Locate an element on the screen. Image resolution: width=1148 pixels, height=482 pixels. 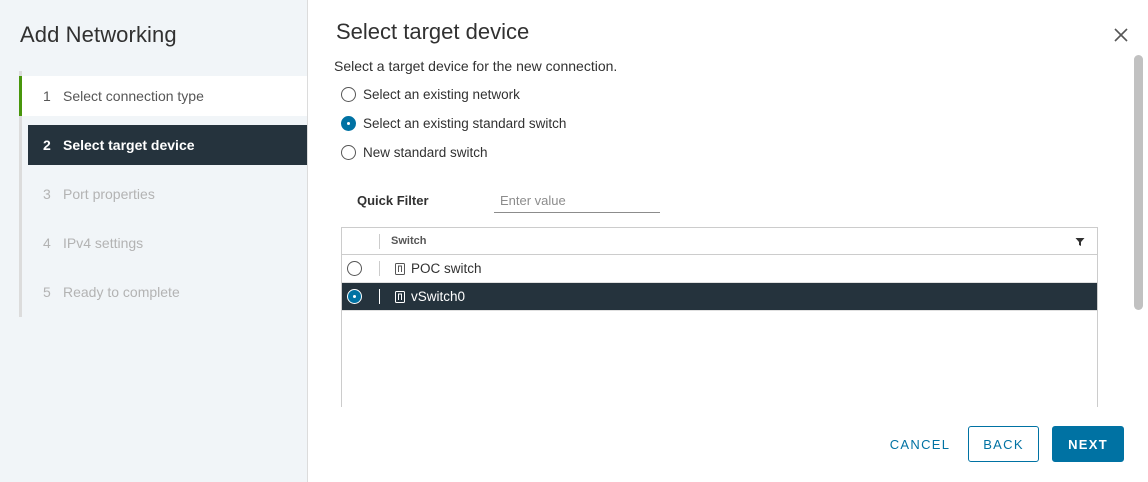
radio-new-standard-switch is located at coordinates (348, 152).